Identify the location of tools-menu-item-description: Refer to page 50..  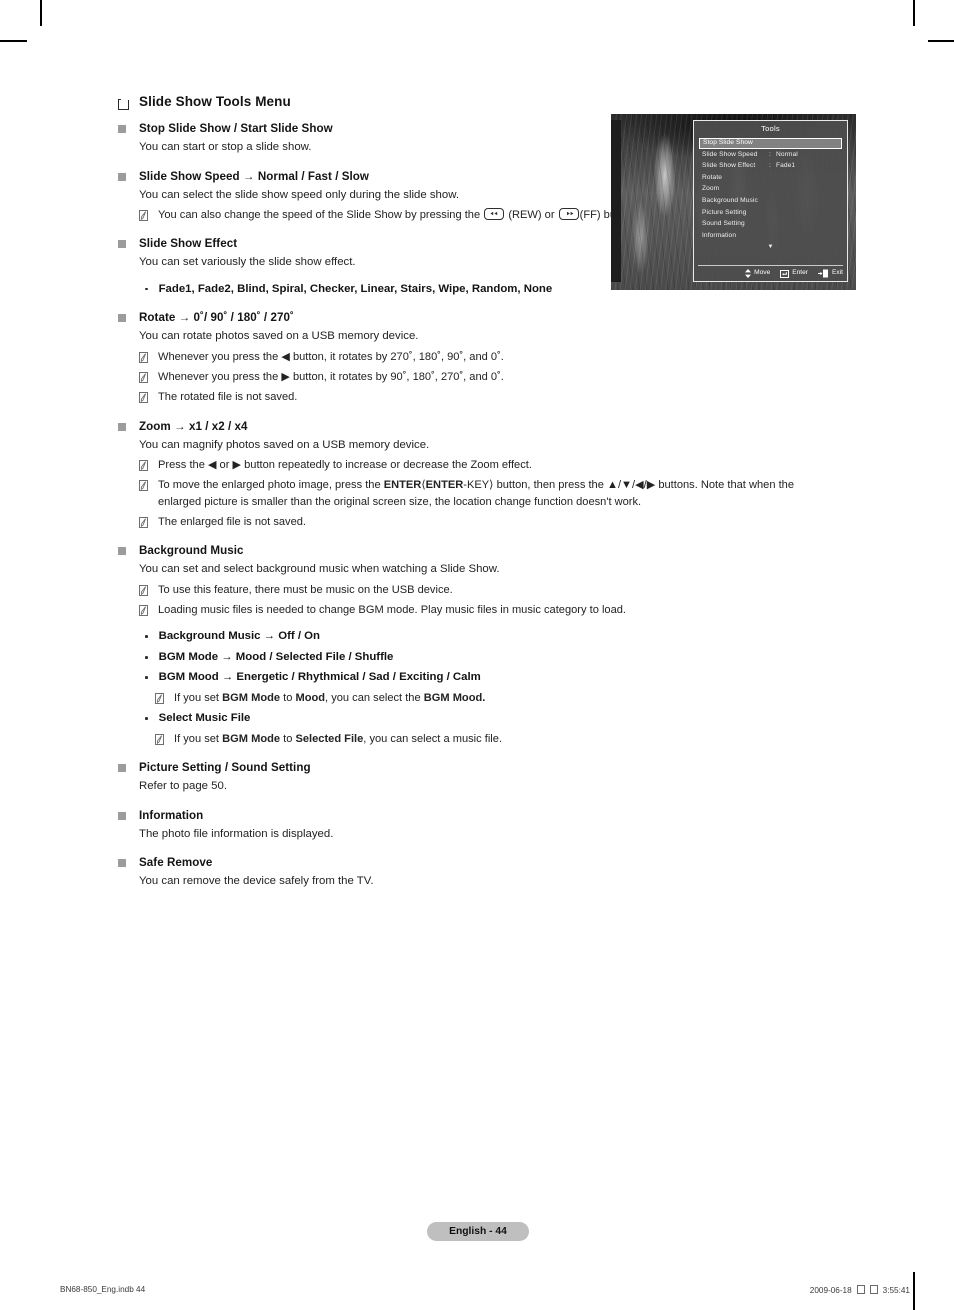
(183, 786).